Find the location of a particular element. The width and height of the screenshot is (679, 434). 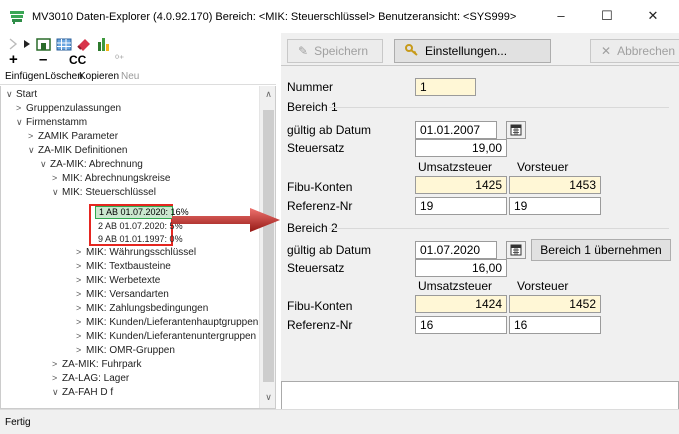

grid-icon is located at coordinates (64, 44).